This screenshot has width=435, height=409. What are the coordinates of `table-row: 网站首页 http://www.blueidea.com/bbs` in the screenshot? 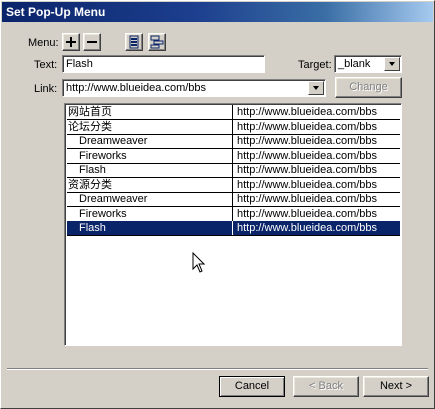 It's located at (233, 112).